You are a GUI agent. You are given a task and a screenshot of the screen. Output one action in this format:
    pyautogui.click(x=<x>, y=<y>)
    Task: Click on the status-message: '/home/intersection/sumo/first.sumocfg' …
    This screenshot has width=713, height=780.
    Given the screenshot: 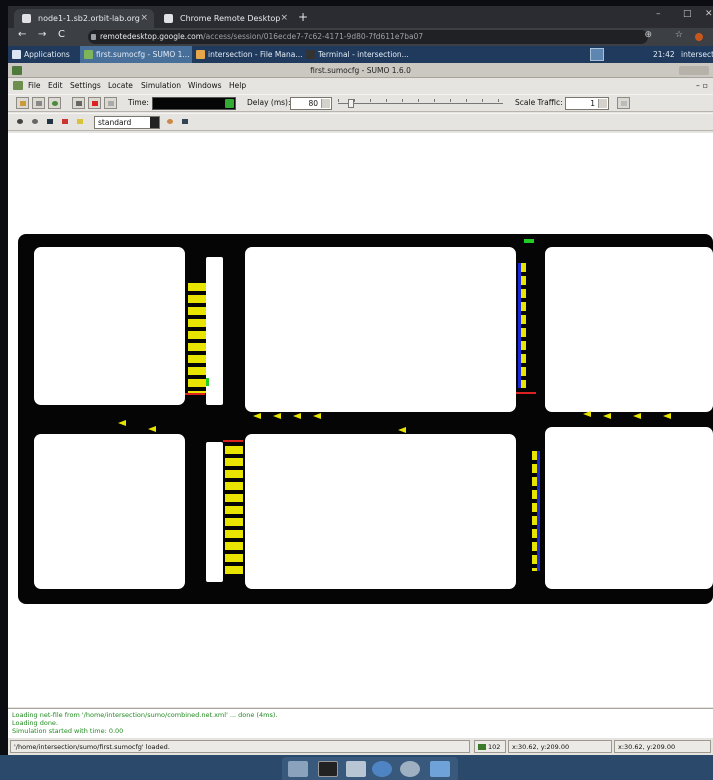 What is the action you would take?
    pyautogui.click(x=240, y=746)
    